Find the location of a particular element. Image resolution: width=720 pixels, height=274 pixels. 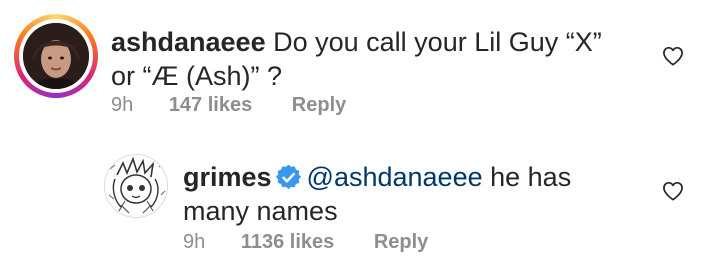

drawn-character-avatar-icon is located at coordinates (136, 186).